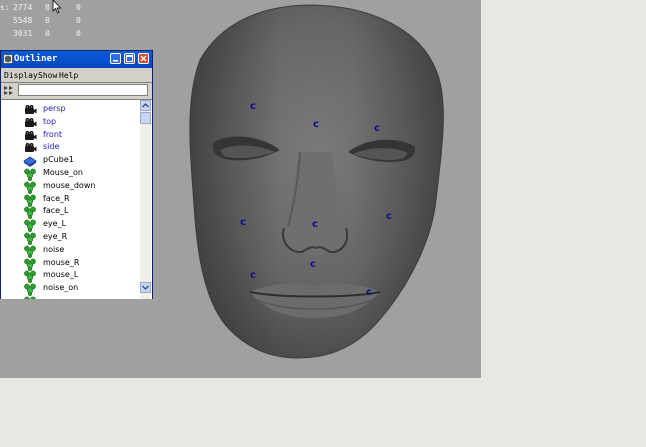 The height and width of the screenshot is (447, 646). Describe the element at coordinates (70, 225) in the screenshot. I see `outliner-item: eye_L` at that location.